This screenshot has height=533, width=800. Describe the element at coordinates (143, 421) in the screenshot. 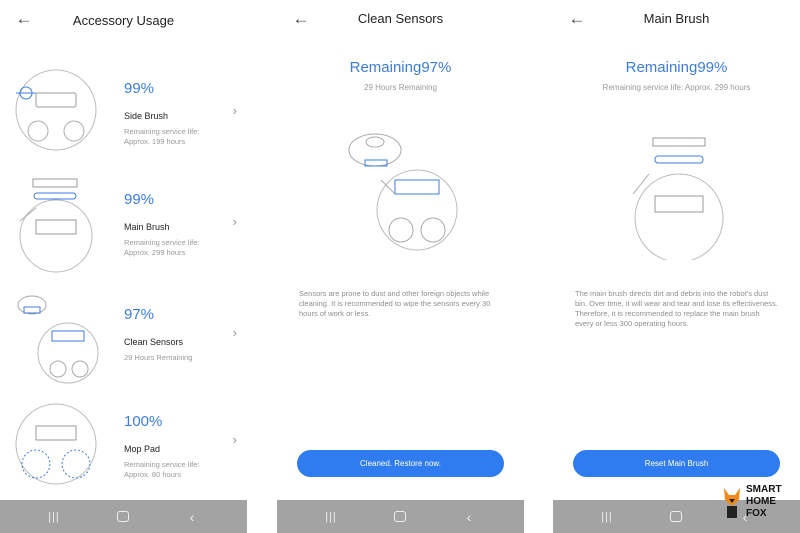

I see `percent-label: 100%` at that location.